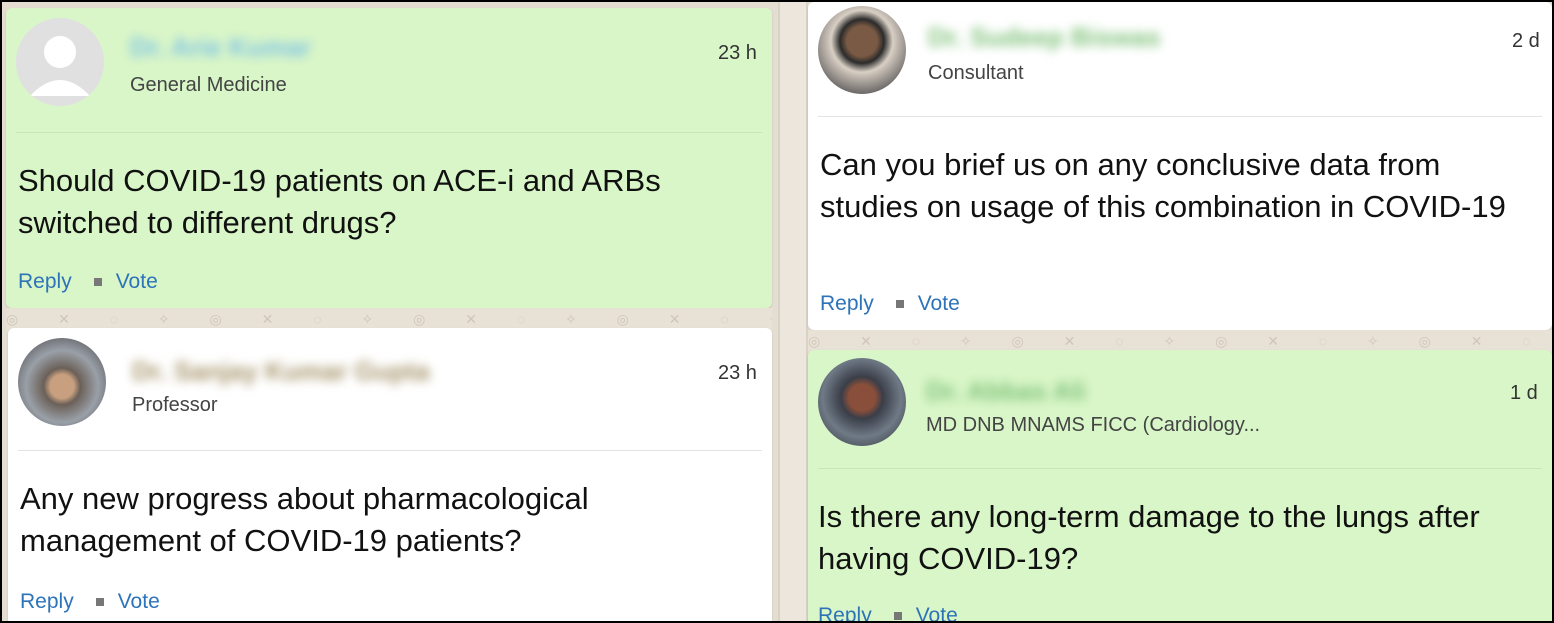 The height and width of the screenshot is (623, 1554). Describe the element at coordinates (1044, 37) in the screenshot. I see `author-name: Dr. Sudeep Biswas` at that location.